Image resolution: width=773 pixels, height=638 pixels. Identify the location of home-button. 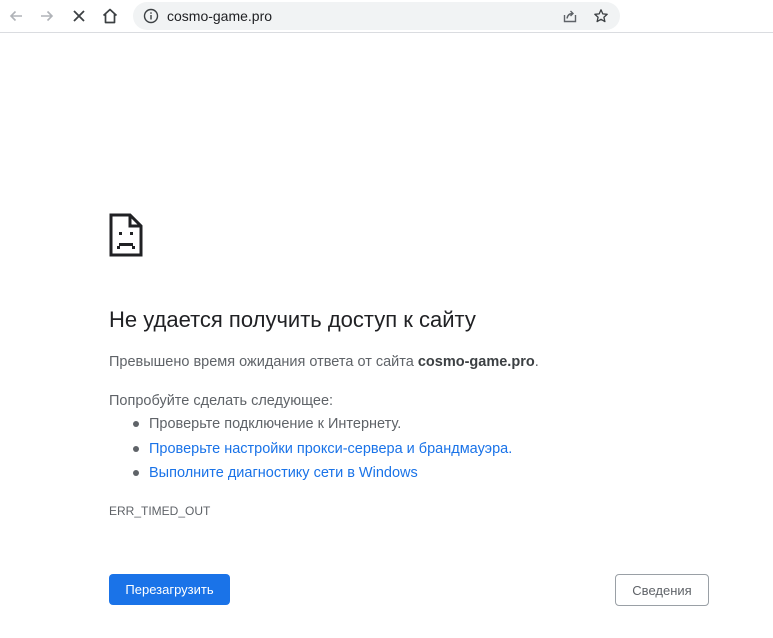
(110, 16).